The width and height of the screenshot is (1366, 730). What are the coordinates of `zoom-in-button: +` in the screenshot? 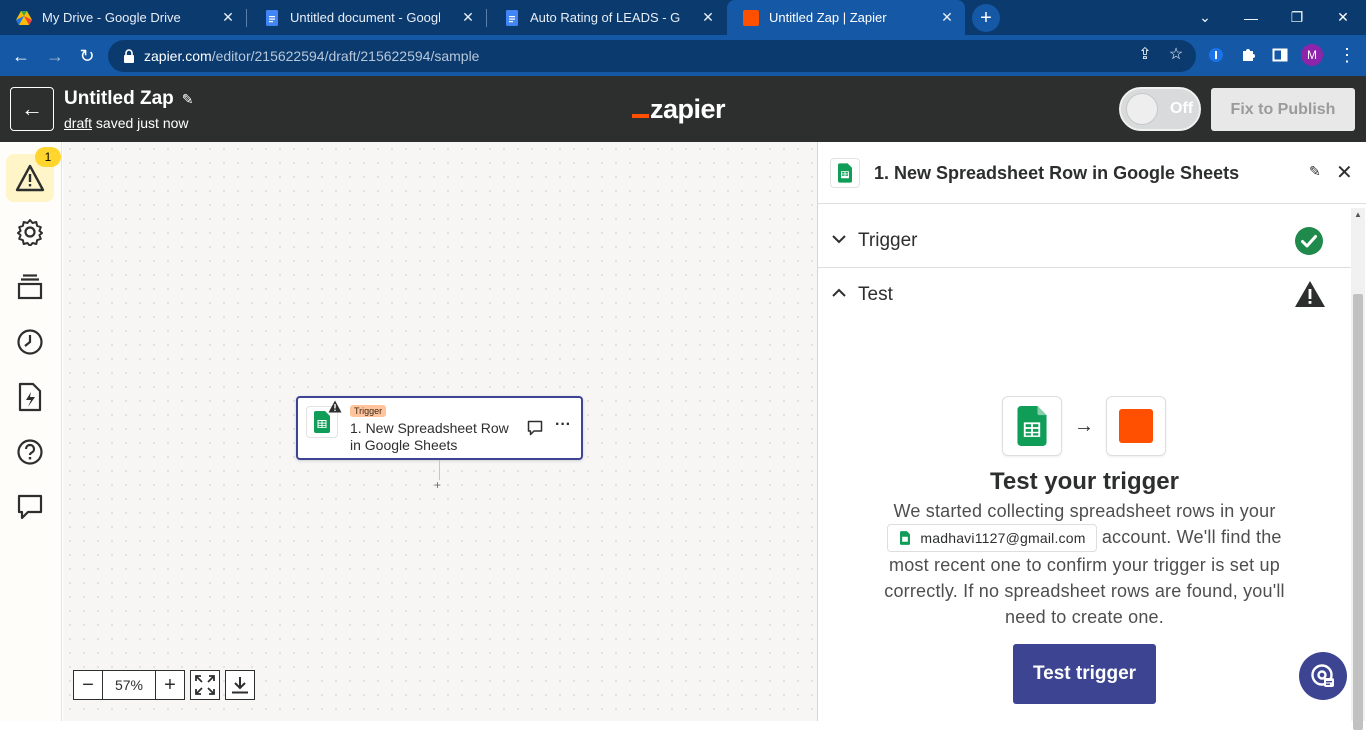 It's located at (170, 685).